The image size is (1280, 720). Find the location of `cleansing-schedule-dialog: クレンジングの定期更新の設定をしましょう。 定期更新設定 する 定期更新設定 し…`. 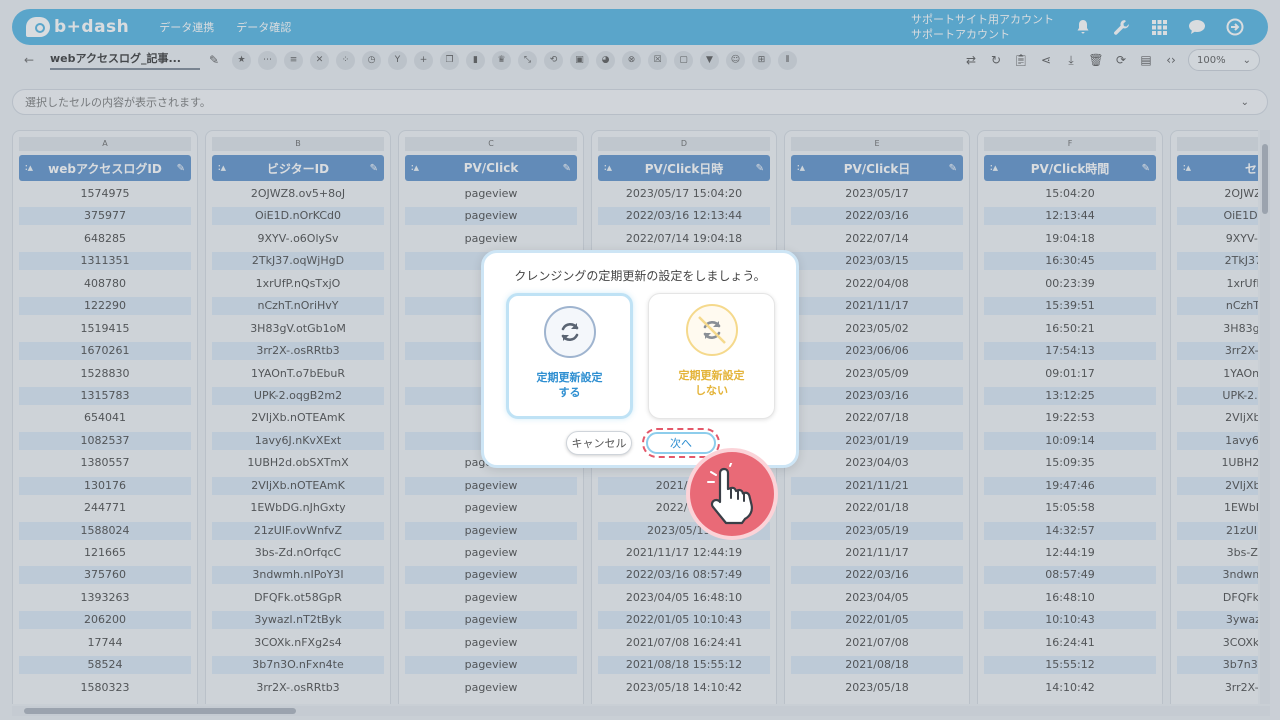

cleansing-schedule-dialog: クレンジングの定期更新の設定をしましょう。 定期更新設定 する 定期更新設定 し… is located at coordinates (640, 359).